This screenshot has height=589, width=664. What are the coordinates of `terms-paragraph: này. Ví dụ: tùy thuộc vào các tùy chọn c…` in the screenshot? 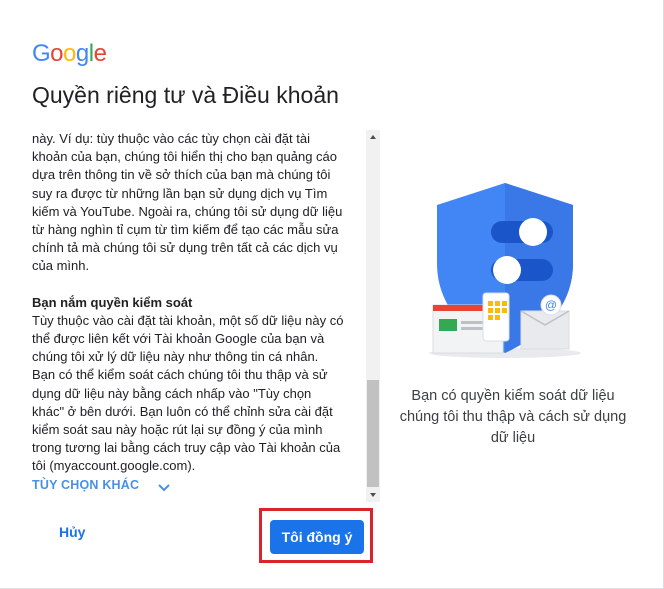 It's located at (187, 202).